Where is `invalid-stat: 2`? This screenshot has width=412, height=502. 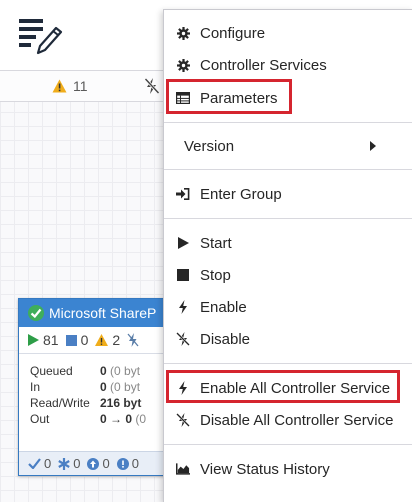
invalid-stat: 2 is located at coordinates (107, 340).